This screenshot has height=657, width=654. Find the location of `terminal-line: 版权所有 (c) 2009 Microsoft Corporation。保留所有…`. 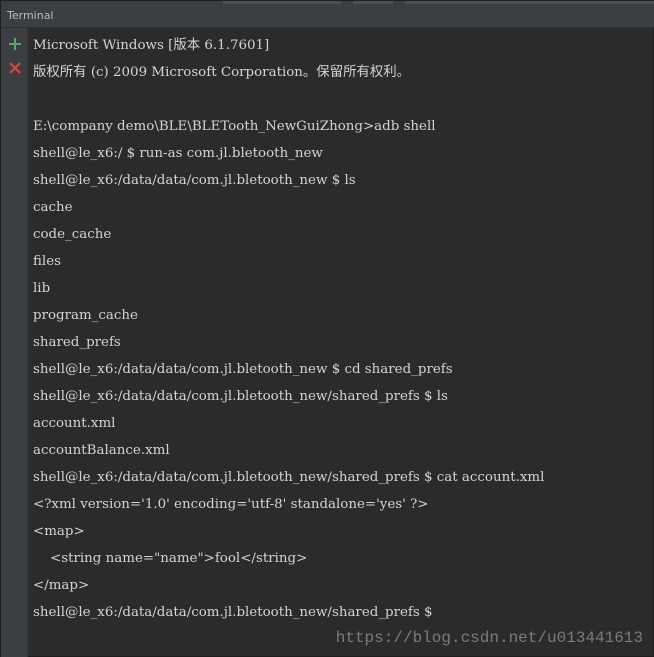

terminal-line: 版权所有 (c) 2009 Microsoft Corporation。保留所有… is located at coordinates (222, 72).